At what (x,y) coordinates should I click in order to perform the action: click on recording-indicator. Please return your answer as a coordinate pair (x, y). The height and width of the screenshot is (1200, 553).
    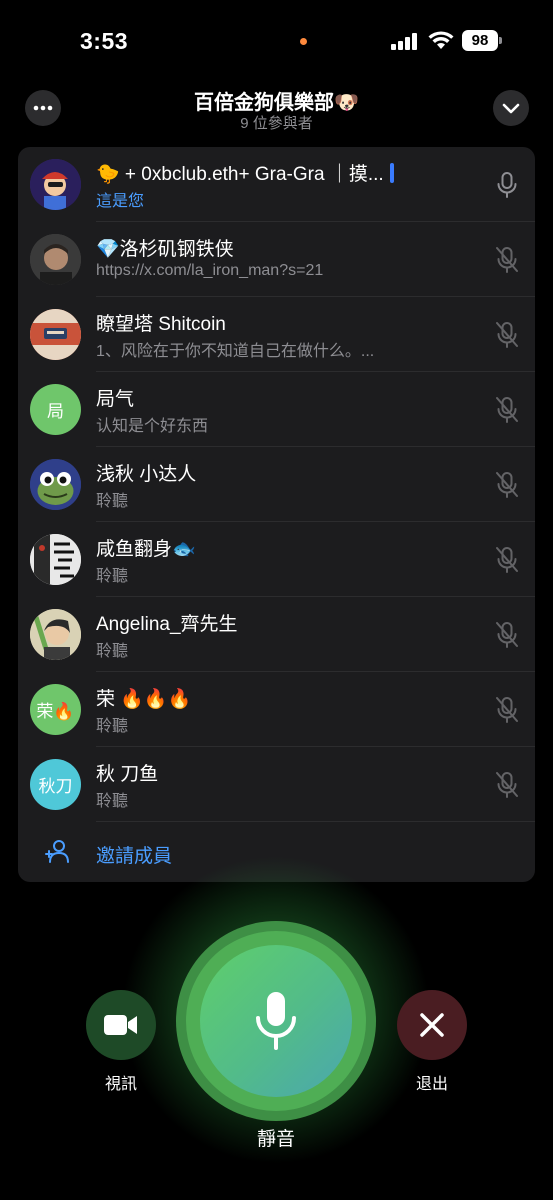
    Looking at the image, I should click on (303, 41).